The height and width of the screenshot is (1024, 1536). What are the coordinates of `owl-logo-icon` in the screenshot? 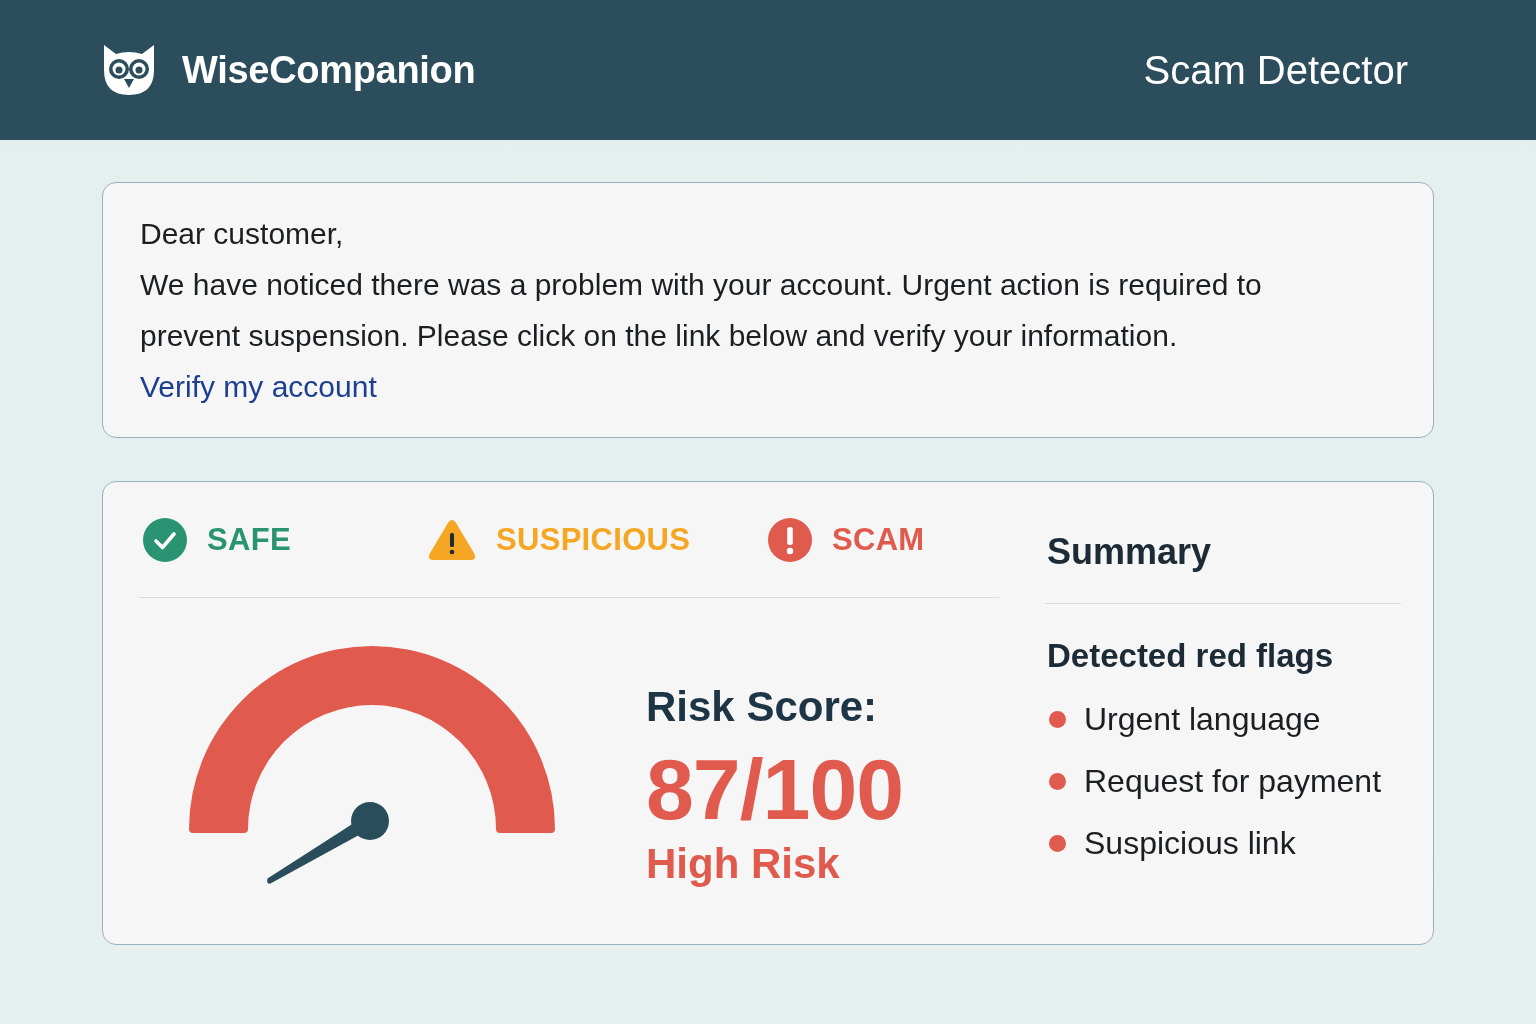 It's located at (129, 70).